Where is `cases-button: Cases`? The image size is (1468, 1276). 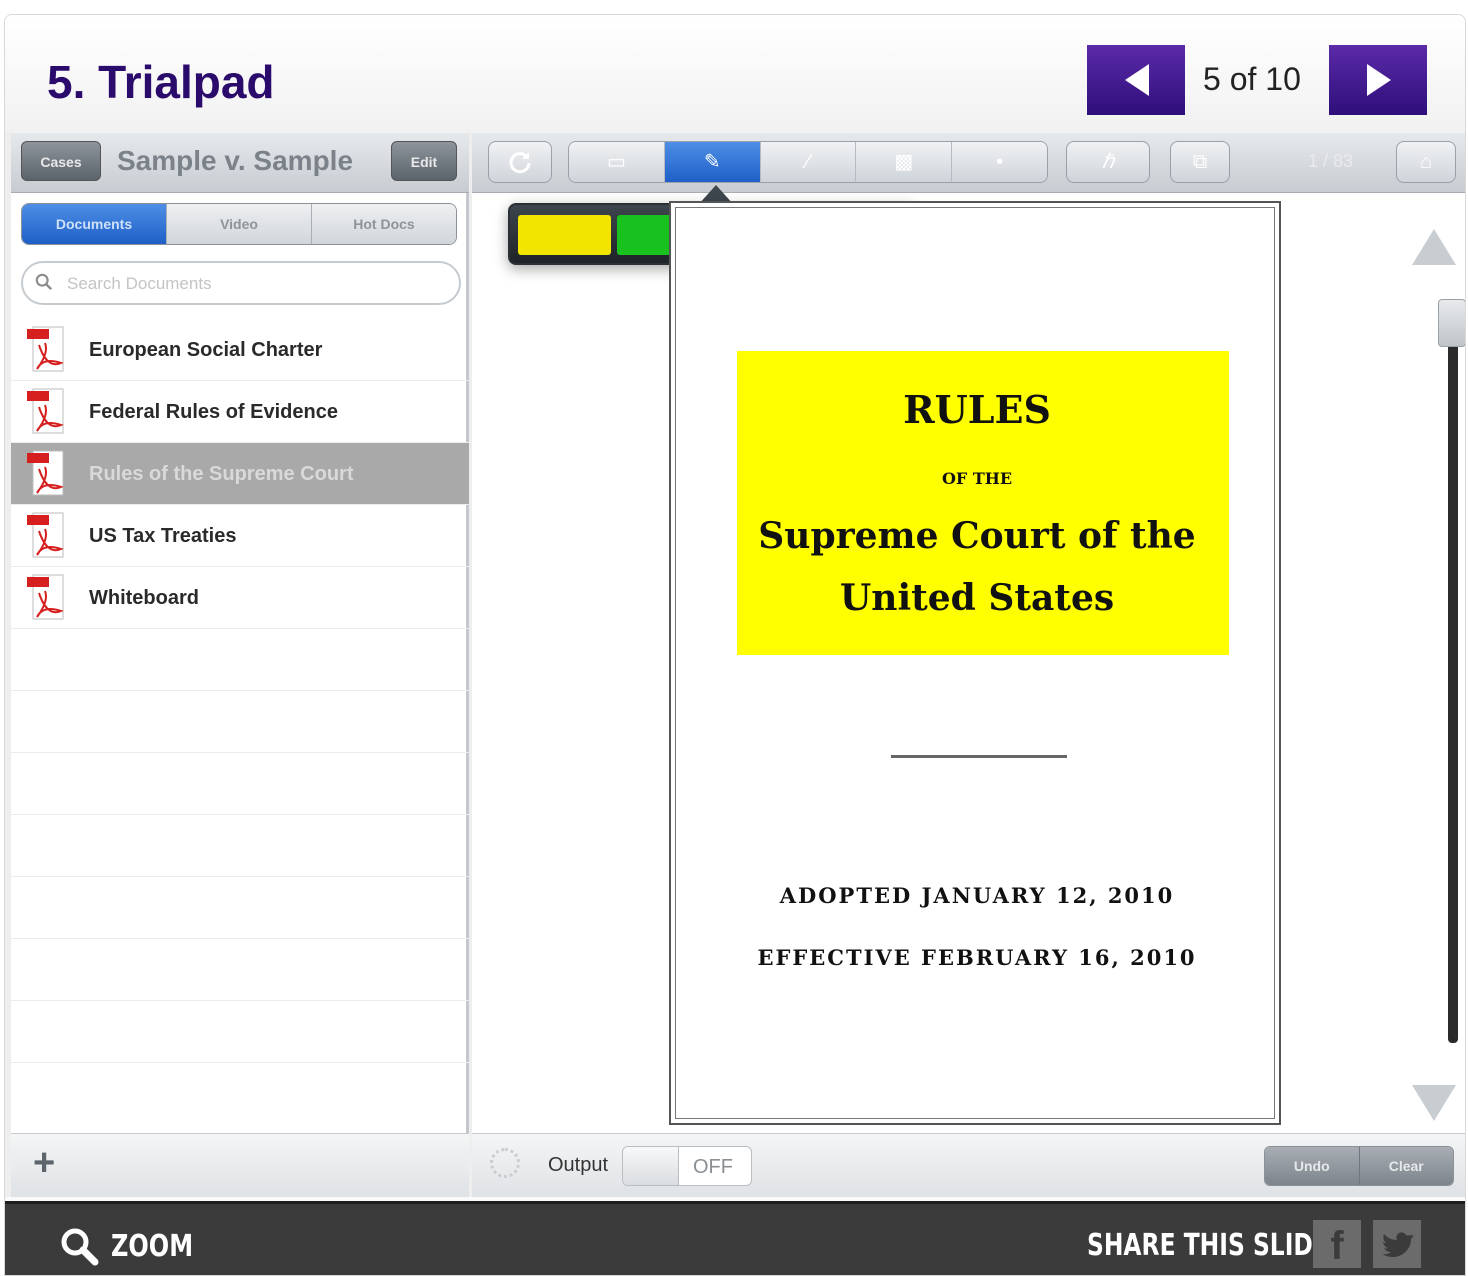
cases-button: Cases is located at coordinates (61, 161).